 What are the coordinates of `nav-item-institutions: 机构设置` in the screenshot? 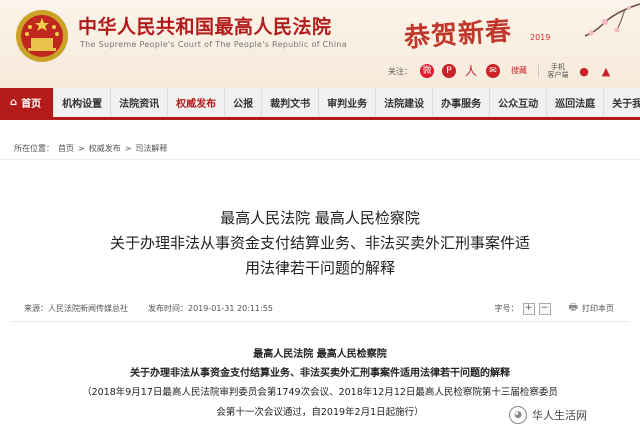 It's located at (83, 102).